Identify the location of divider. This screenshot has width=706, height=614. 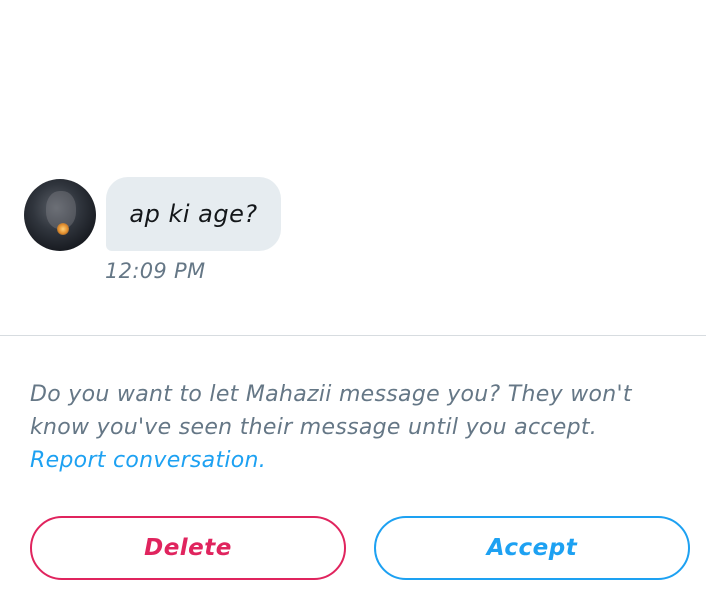
(353, 335).